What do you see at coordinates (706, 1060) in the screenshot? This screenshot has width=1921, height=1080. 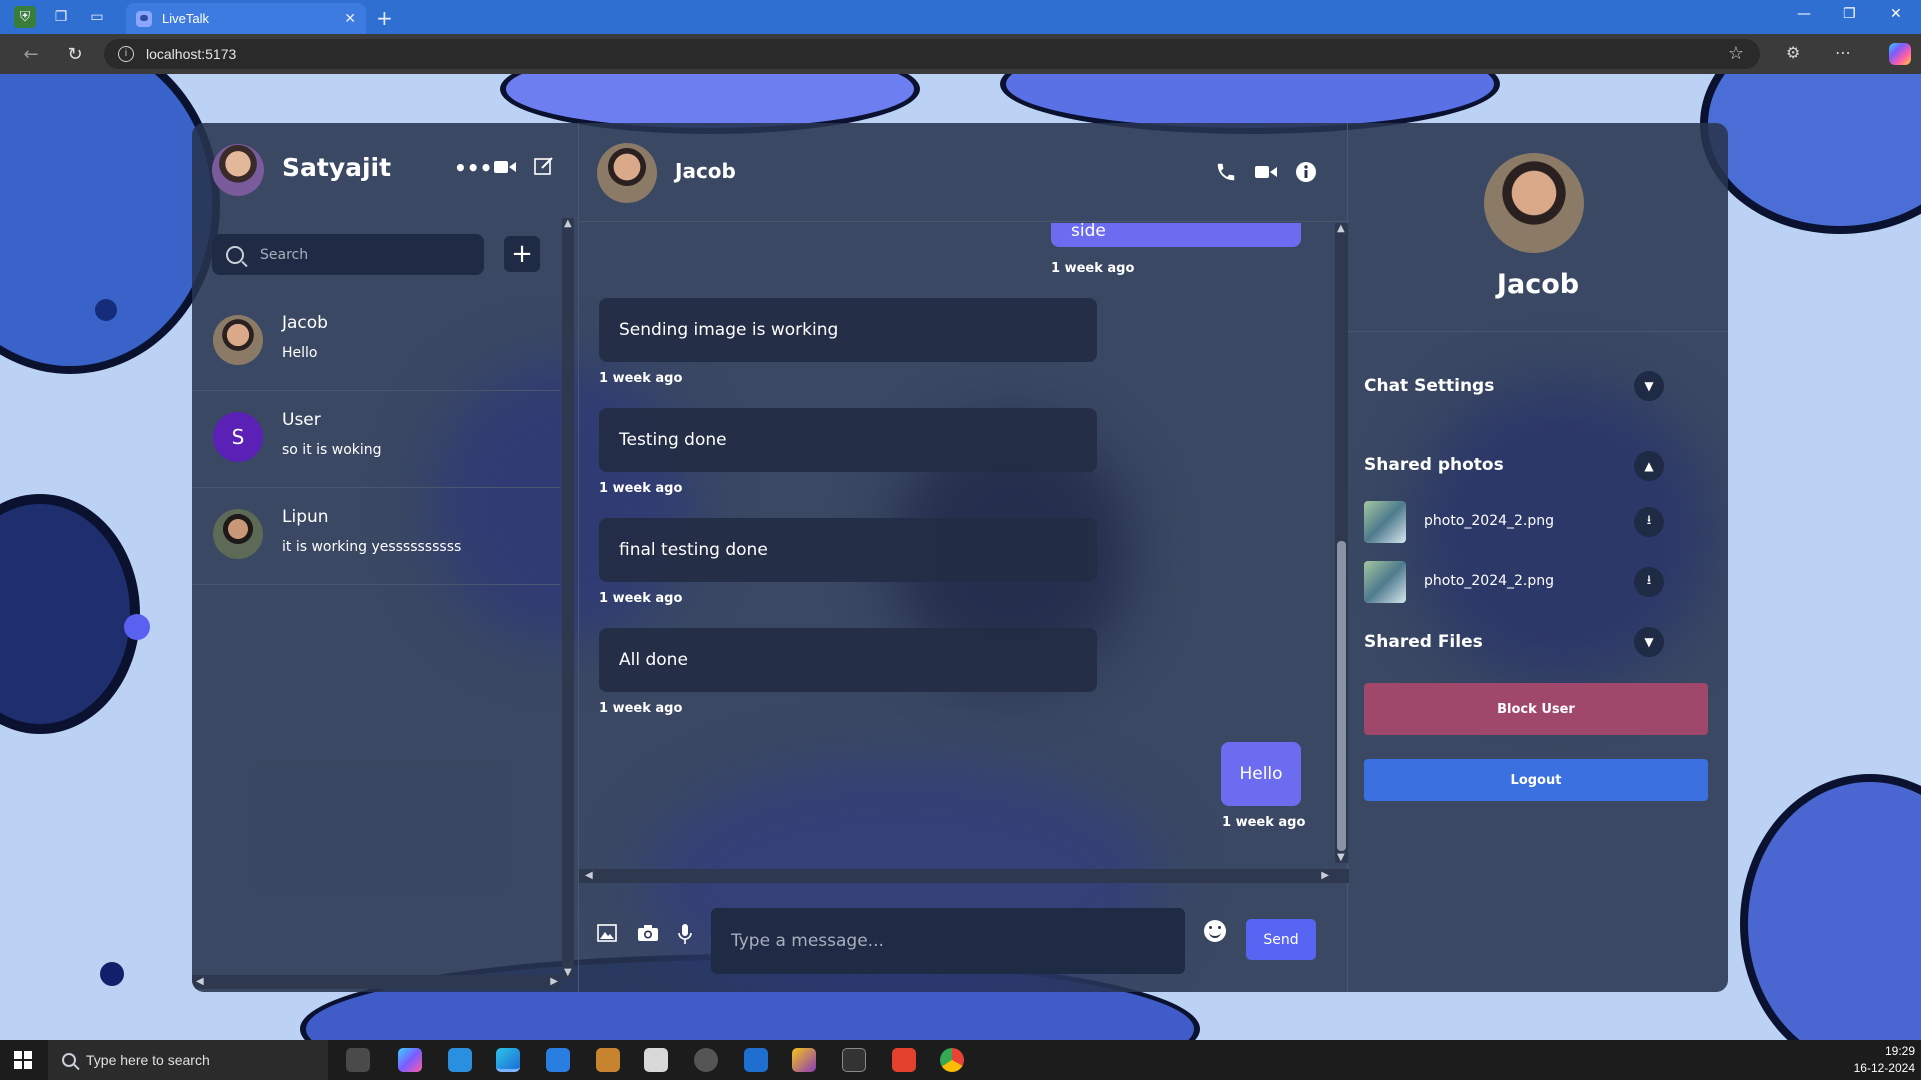 I see `obs-icon` at bounding box center [706, 1060].